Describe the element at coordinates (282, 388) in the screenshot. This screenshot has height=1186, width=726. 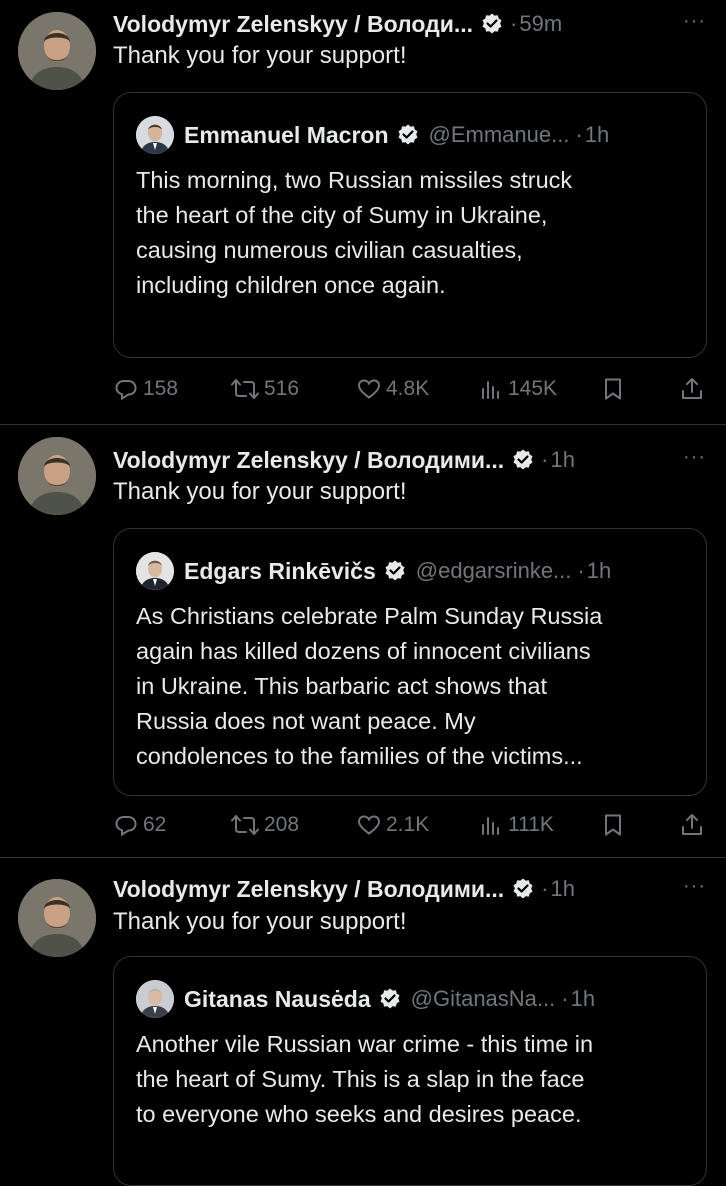
I see `repost-count: 516` at that location.